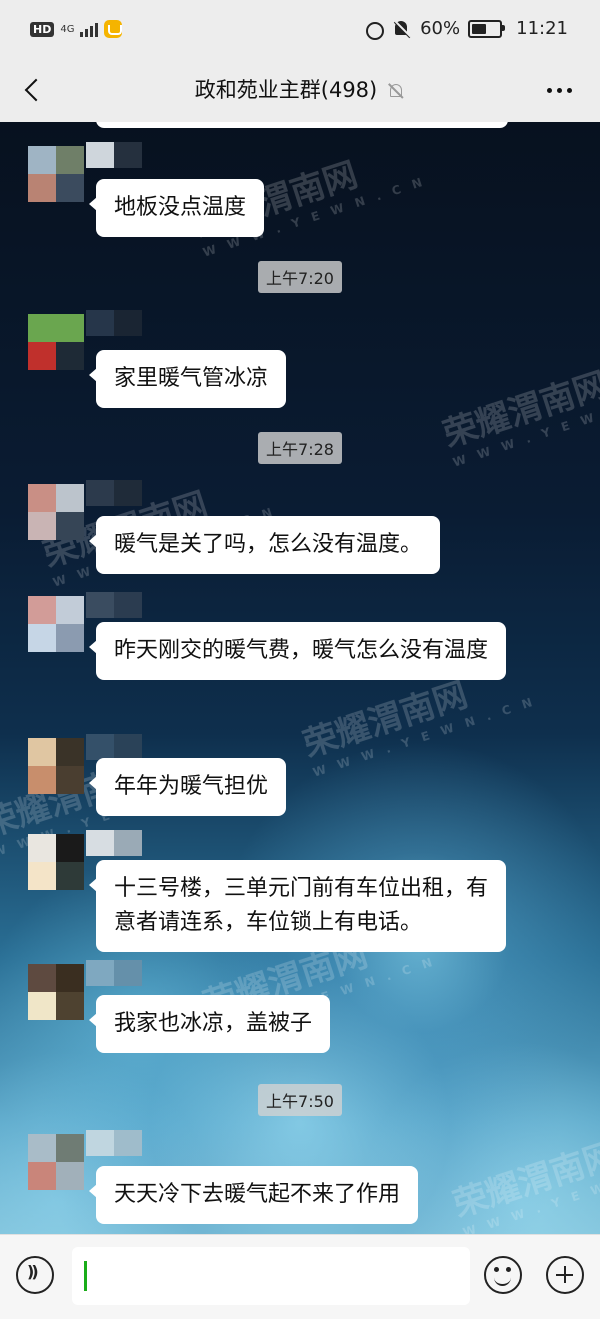 Image resolution: width=600 pixels, height=1319 pixels. I want to click on message-bubble: 暖气是关了吗，怎么没有温度。, so click(264, 545).